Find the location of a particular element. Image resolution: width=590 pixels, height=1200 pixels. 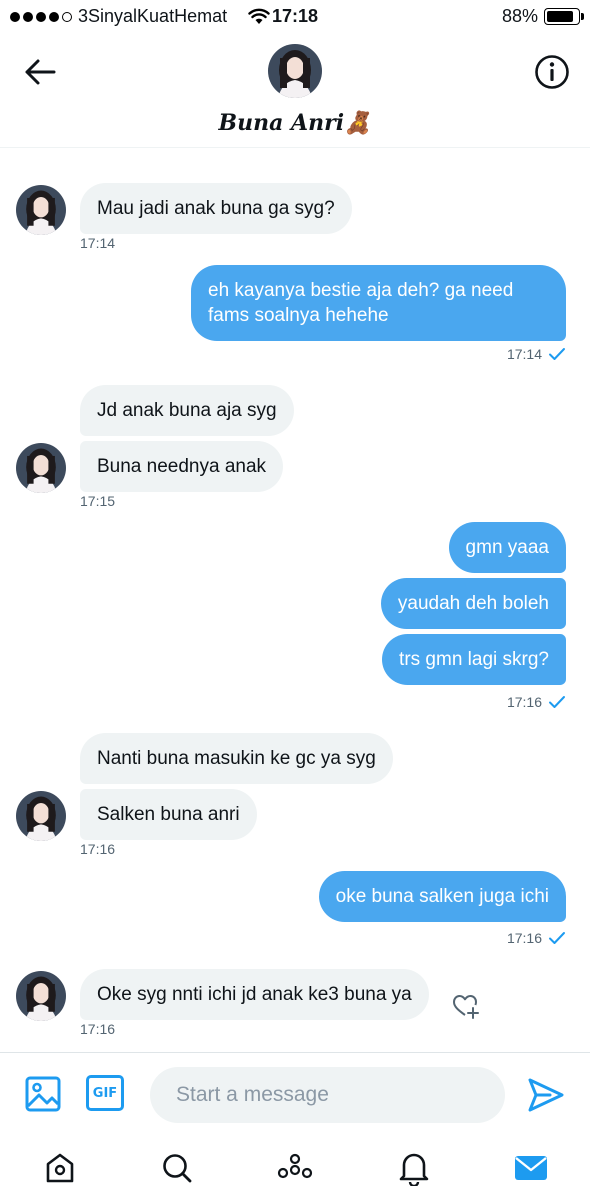

battery-icon is located at coordinates (564, 16).